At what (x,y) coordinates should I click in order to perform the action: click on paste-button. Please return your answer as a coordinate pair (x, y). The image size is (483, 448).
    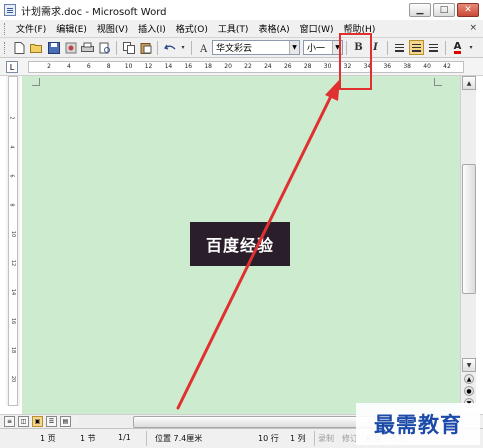
    Looking at the image, I should click on (145, 47).